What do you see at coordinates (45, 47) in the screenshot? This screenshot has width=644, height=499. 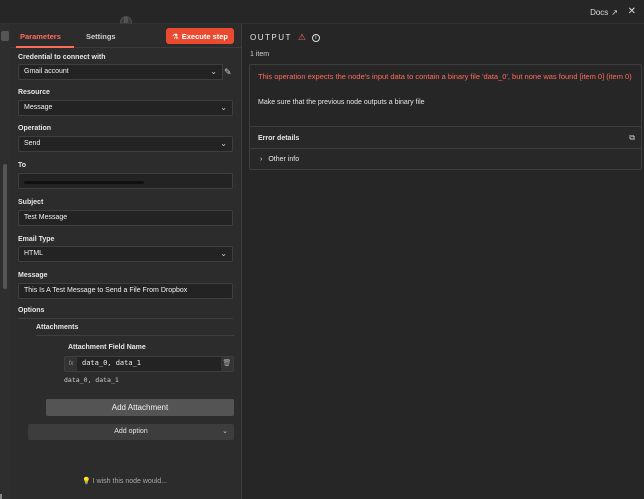 I see `active-tab-indicator` at bounding box center [45, 47].